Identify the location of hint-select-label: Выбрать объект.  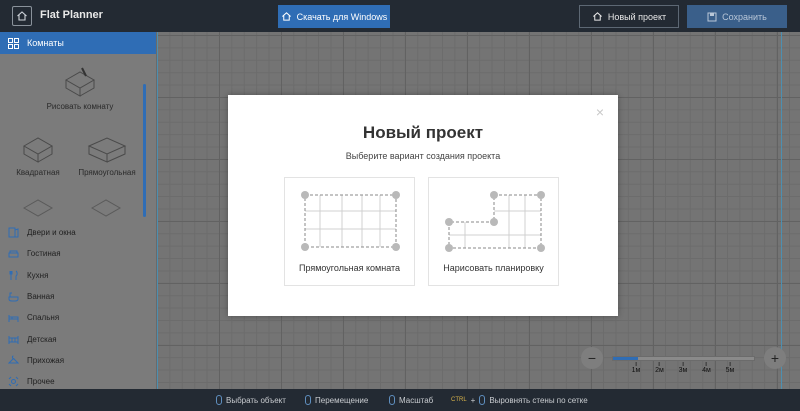
(256, 400).